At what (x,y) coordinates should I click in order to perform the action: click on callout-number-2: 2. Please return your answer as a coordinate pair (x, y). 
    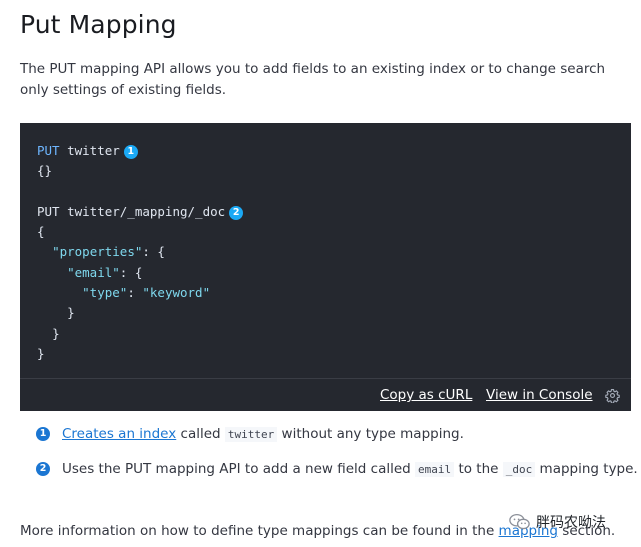
    Looking at the image, I should click on (43, 469).